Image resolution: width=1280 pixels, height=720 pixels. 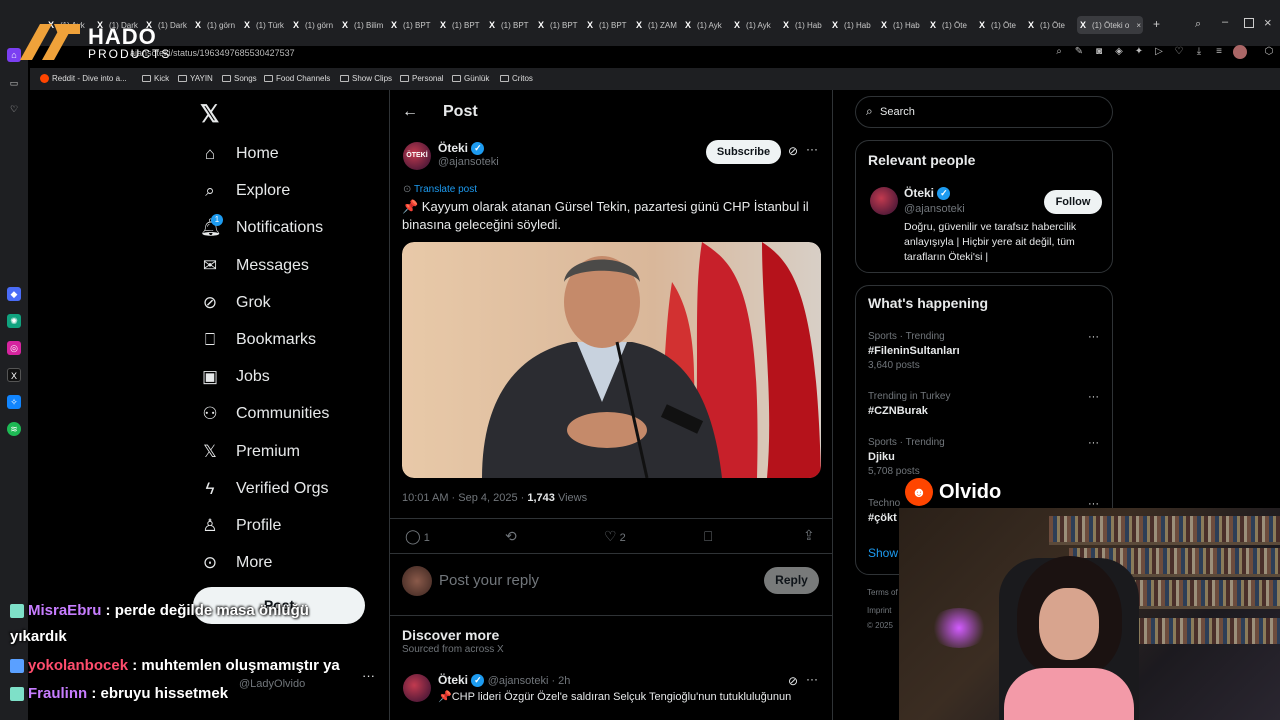 I want to click on nav-item-home: ⌂ Home, so click(x=239, y=154).